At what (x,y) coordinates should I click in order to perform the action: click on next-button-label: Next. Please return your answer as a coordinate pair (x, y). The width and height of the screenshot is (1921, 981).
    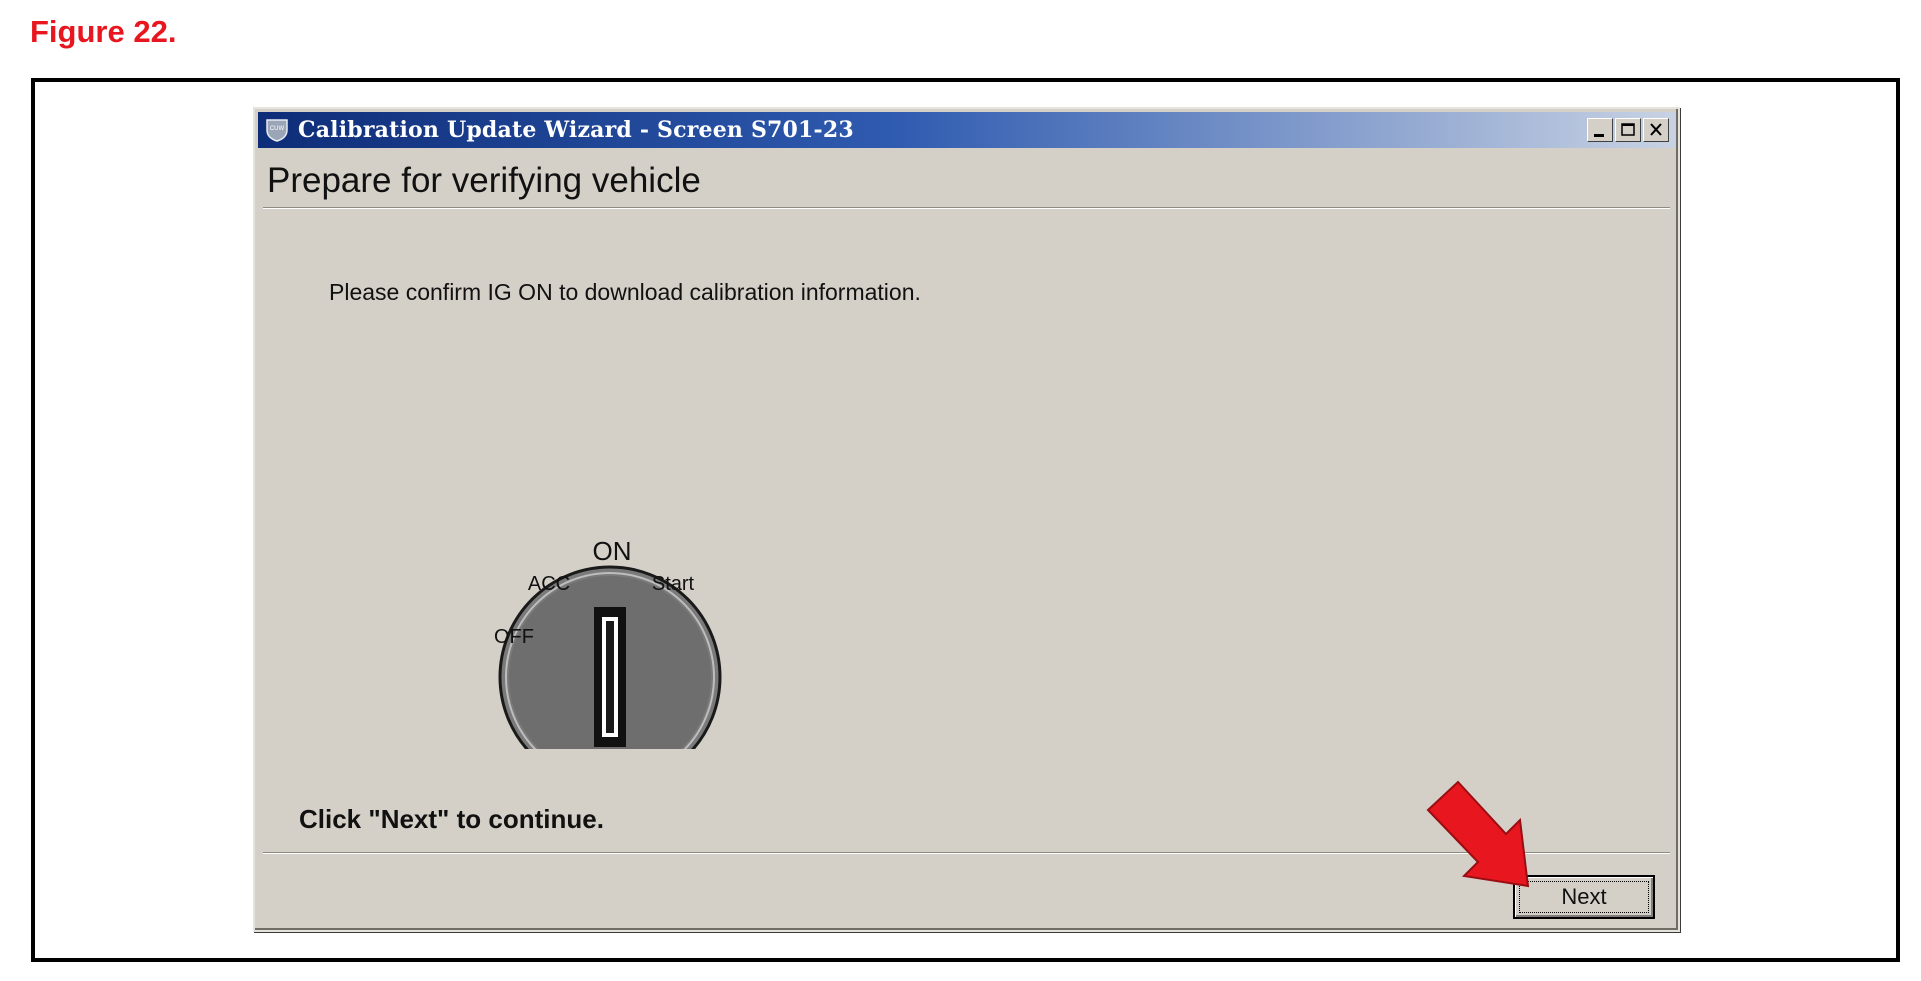
    Looking at the image, I should click on (1584, 896).